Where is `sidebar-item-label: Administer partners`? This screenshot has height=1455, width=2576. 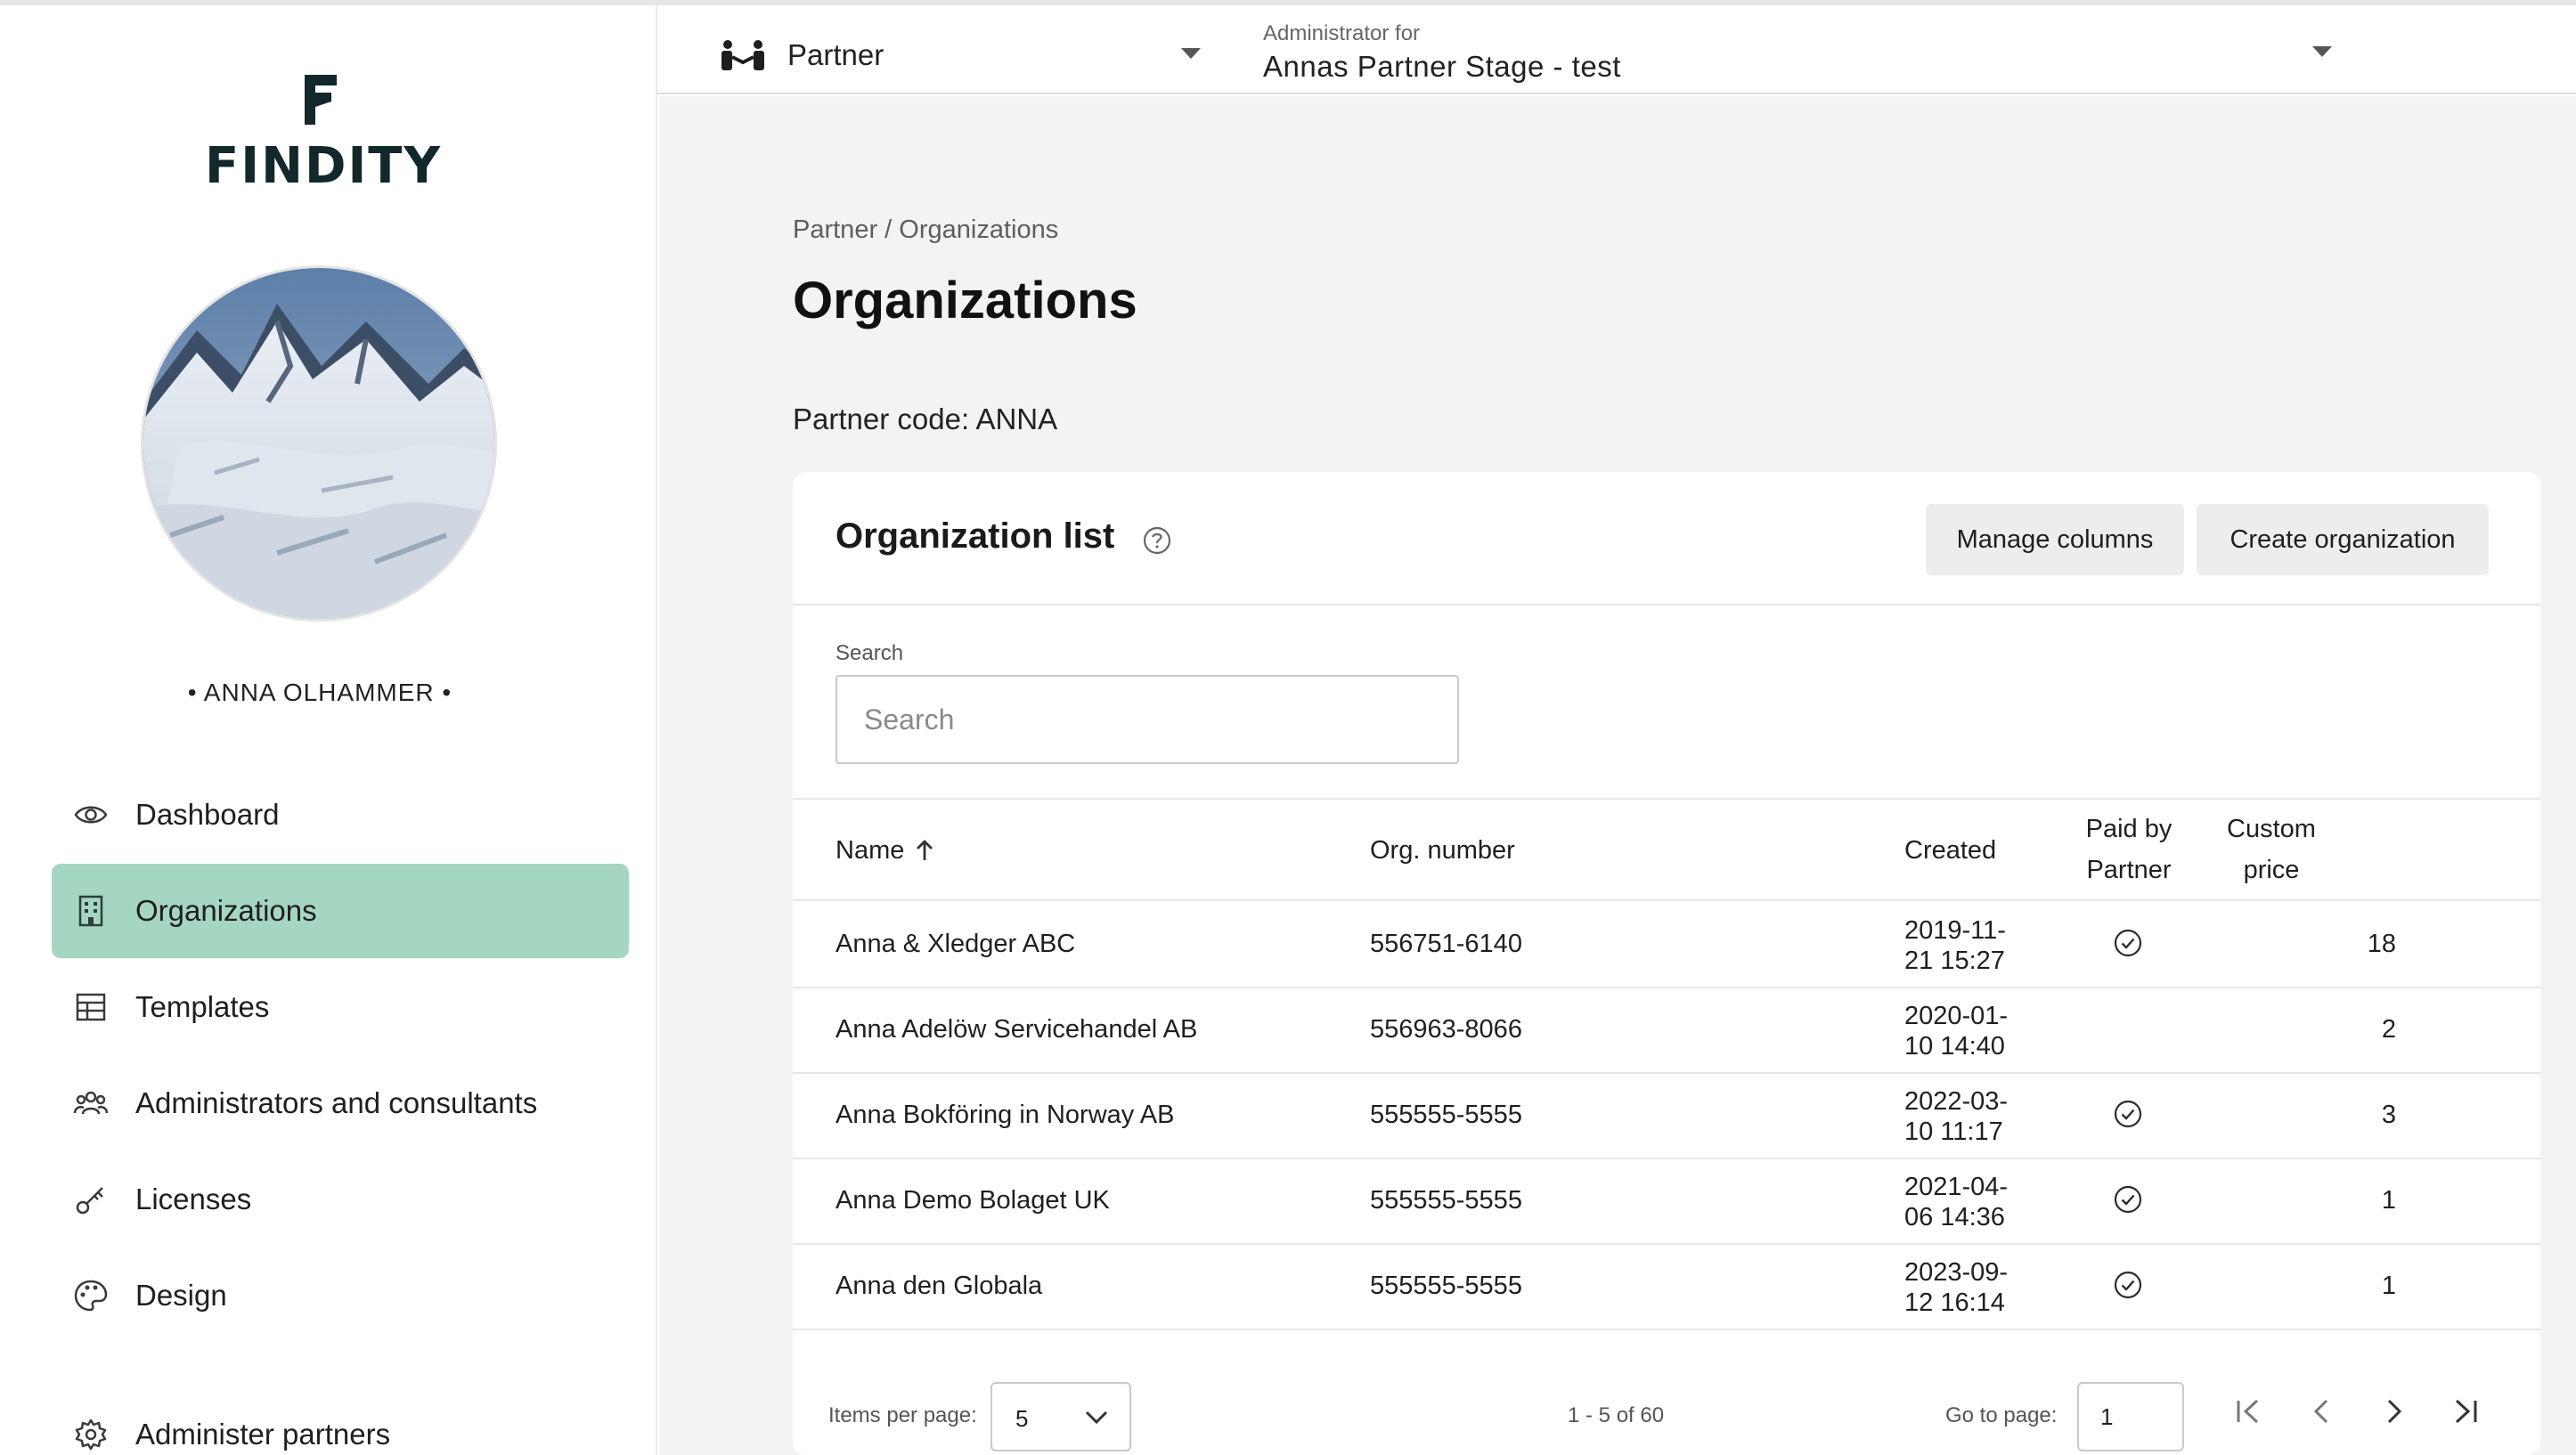 sidebar-item-label: Administer partners is located at coordinates (263, 1435).